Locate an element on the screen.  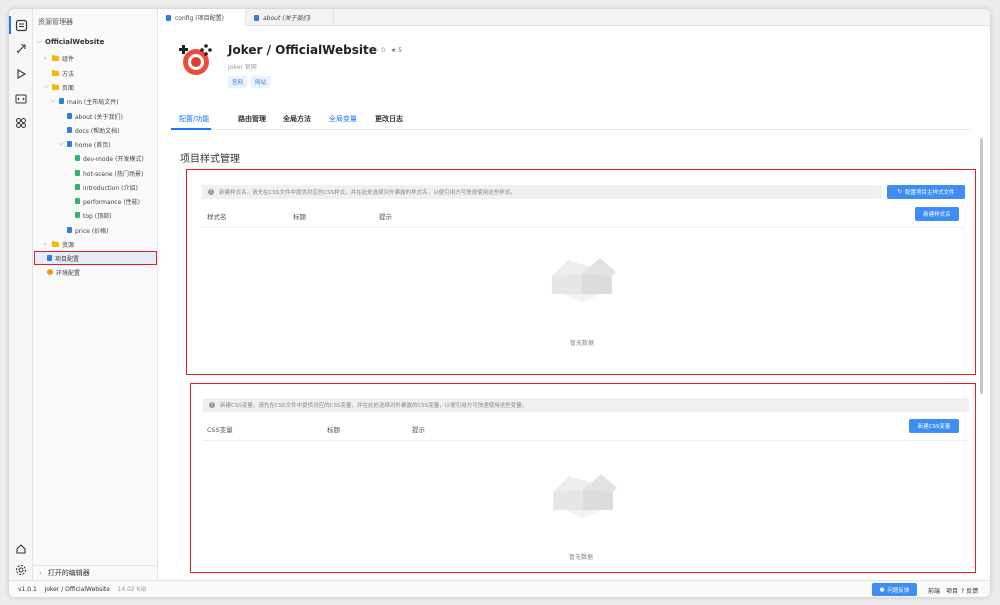
status-frontend: 前端 is located at coordinates (934, 590).